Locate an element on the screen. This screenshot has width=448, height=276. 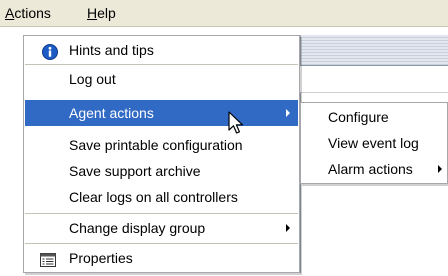
agent-actions-submenu: Configure View event log Alarm actions is located at coordinates (374, 143).